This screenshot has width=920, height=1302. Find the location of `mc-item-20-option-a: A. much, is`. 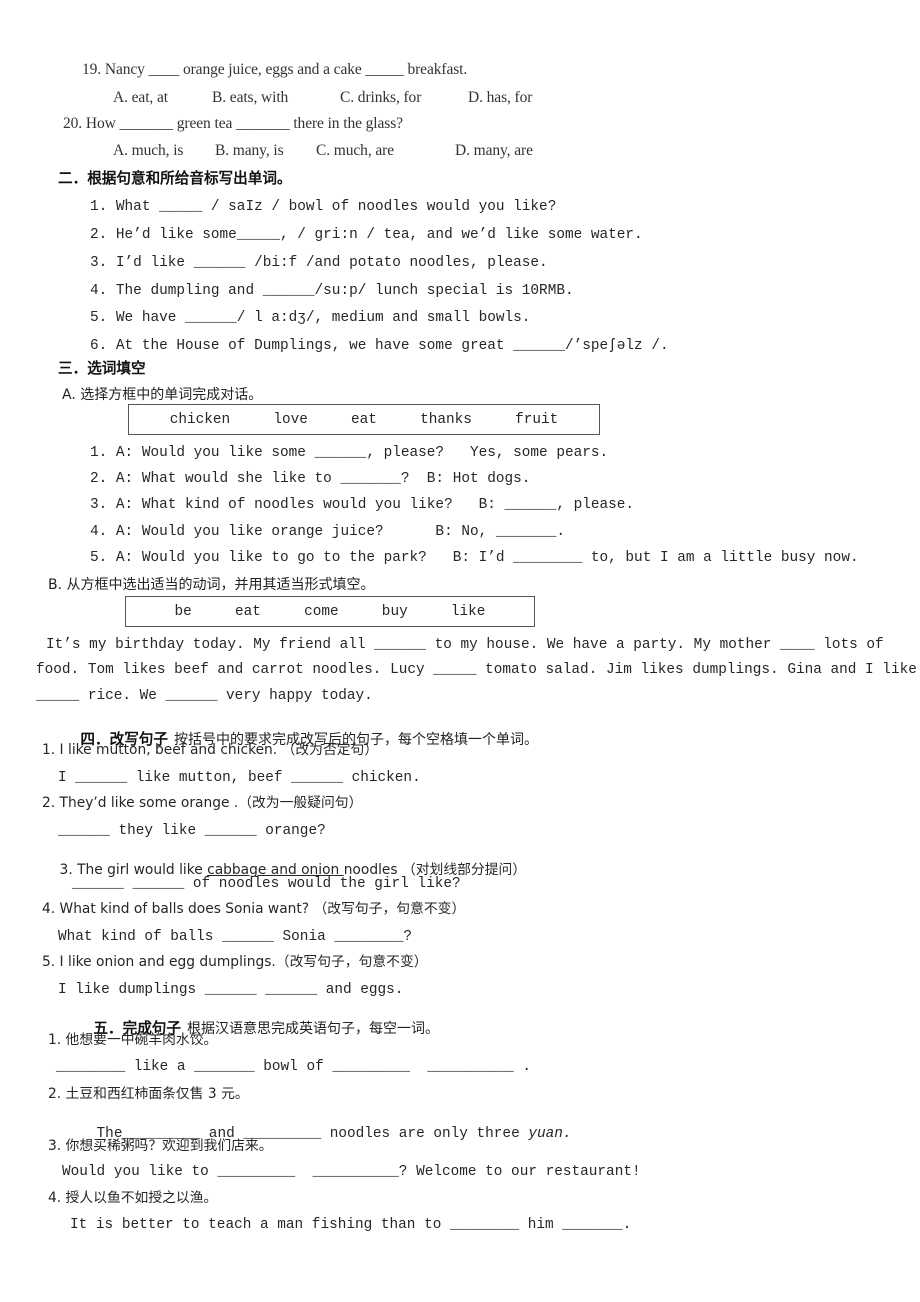

mc-item-20-option-a: A. much, is is located at coordinates (148, 150).